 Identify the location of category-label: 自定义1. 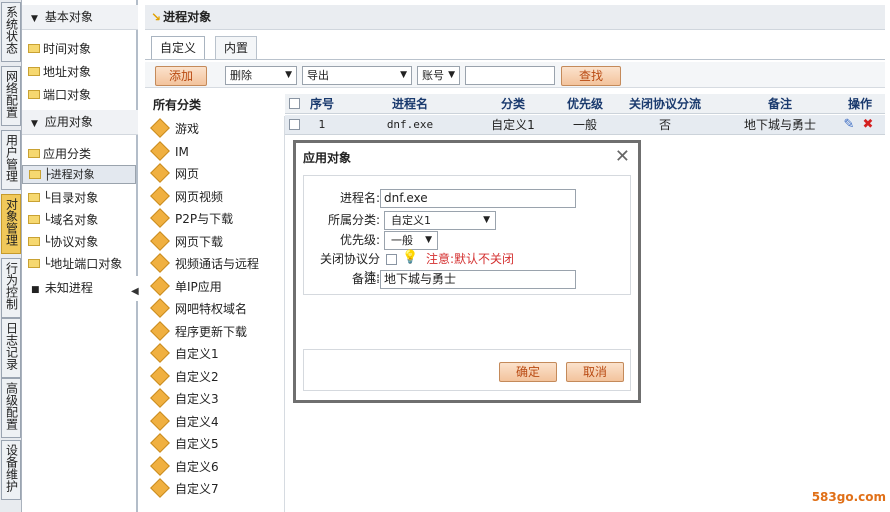
(197, 354).